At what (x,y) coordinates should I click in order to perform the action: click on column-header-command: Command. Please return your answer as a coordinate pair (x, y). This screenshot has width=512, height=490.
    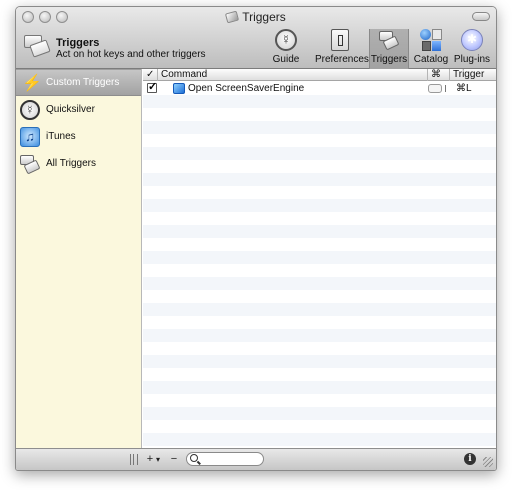
    Looking at the image, I should click on (293, 75).